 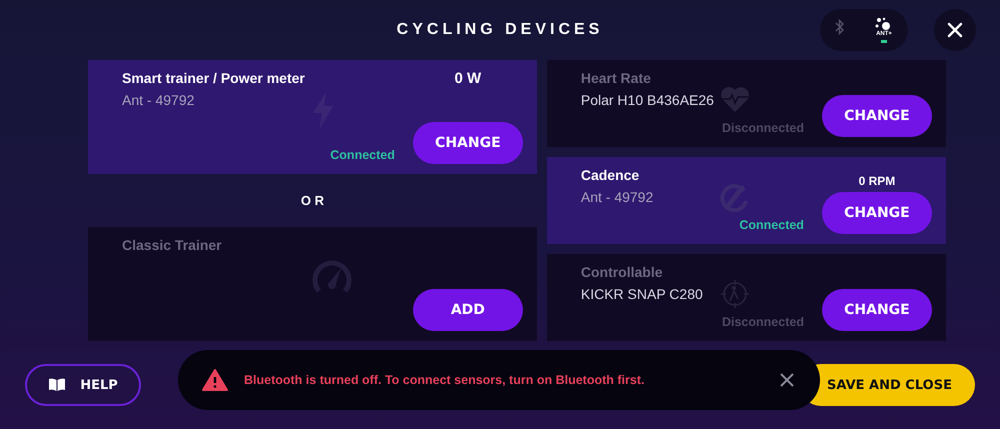 What do you see at coordinates (840, 27) in the screenshot?
I see `bluetooth-icon` at bounding box center [840, 27].